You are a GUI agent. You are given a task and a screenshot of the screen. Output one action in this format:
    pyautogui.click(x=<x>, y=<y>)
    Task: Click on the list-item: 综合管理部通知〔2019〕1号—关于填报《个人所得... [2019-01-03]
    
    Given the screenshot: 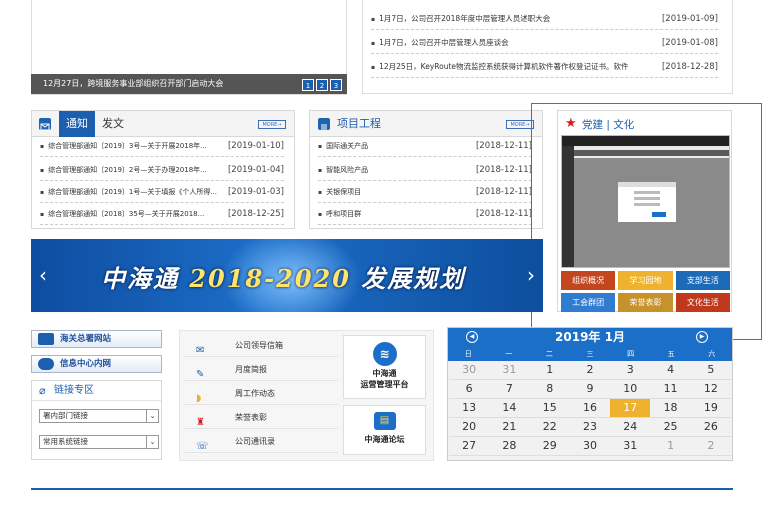 What is the action you would take?
    pyautogui.click(x=162, y=192)
    